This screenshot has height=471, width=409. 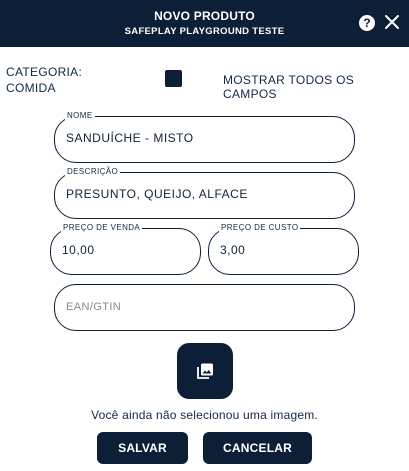 What do you see at coordinates (130, 138) in the screenshot?
I see `name-field-value: SANDUÍCHE - MISTO` at bounding box center [130, 138].